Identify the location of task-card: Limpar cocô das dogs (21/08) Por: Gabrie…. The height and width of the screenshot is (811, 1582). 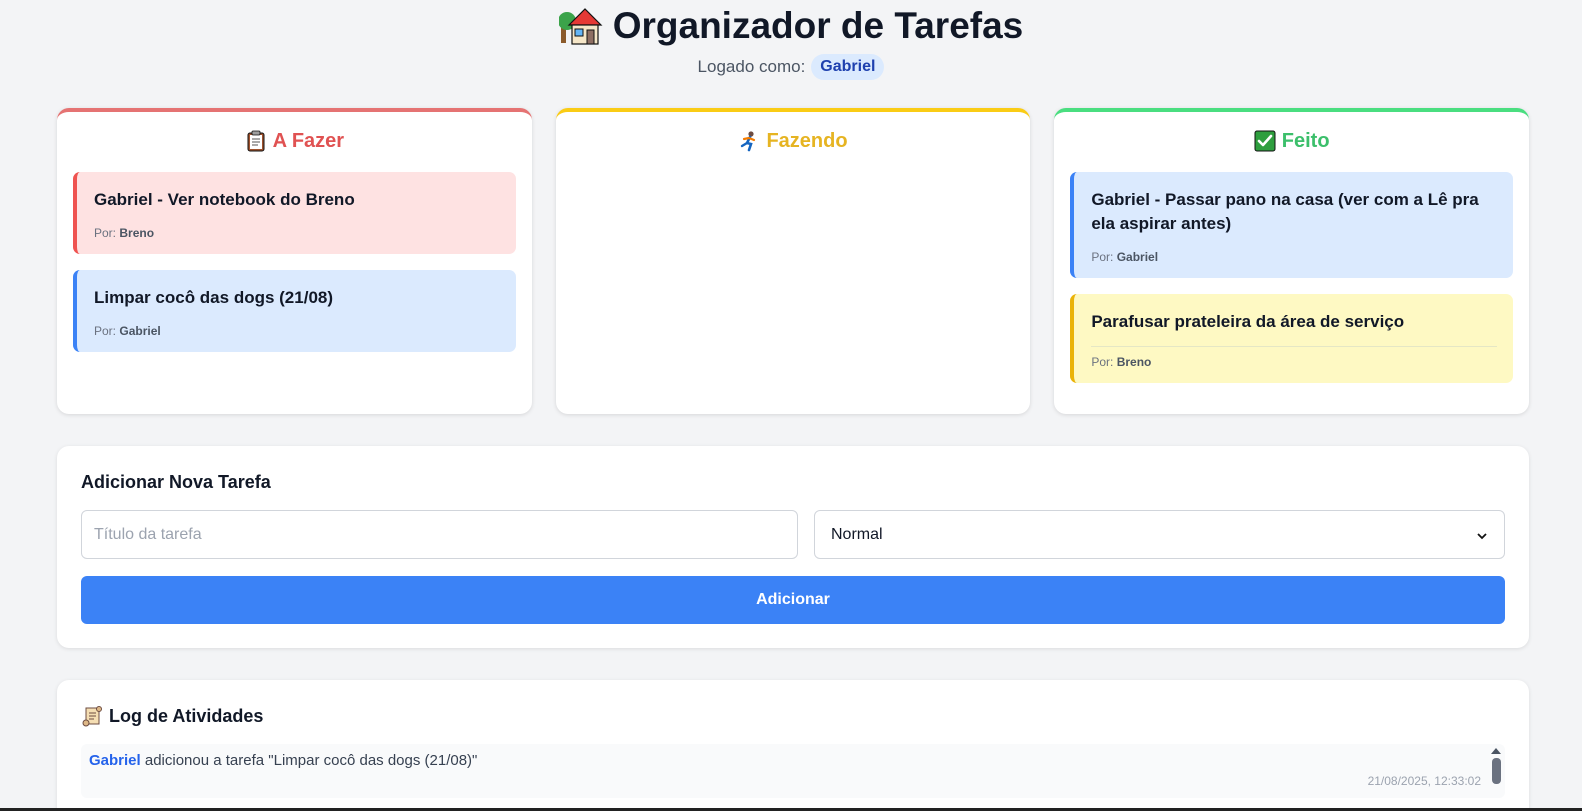
(294, 311).